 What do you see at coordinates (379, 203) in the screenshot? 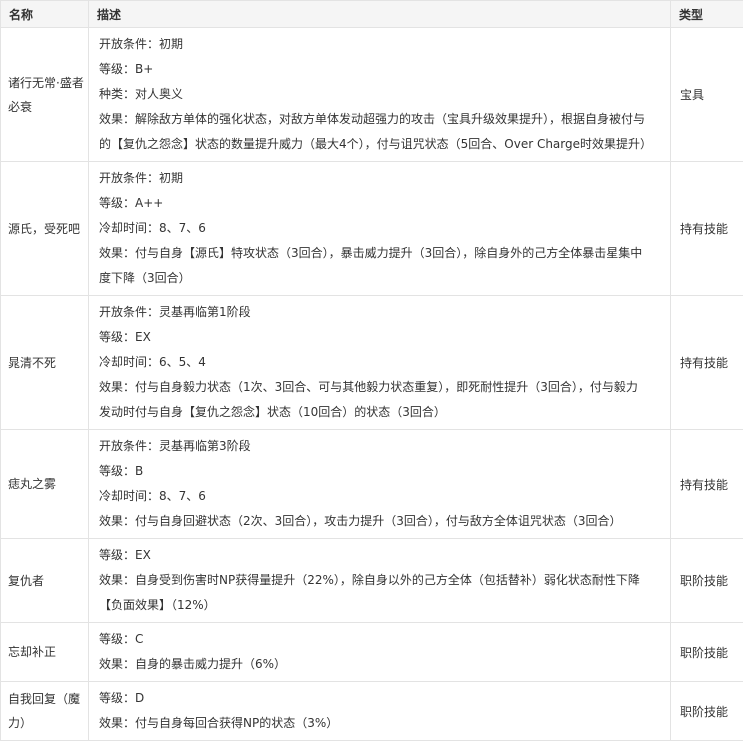
I see `desc-line: 等级：A++` at bounding box center [379, 203].